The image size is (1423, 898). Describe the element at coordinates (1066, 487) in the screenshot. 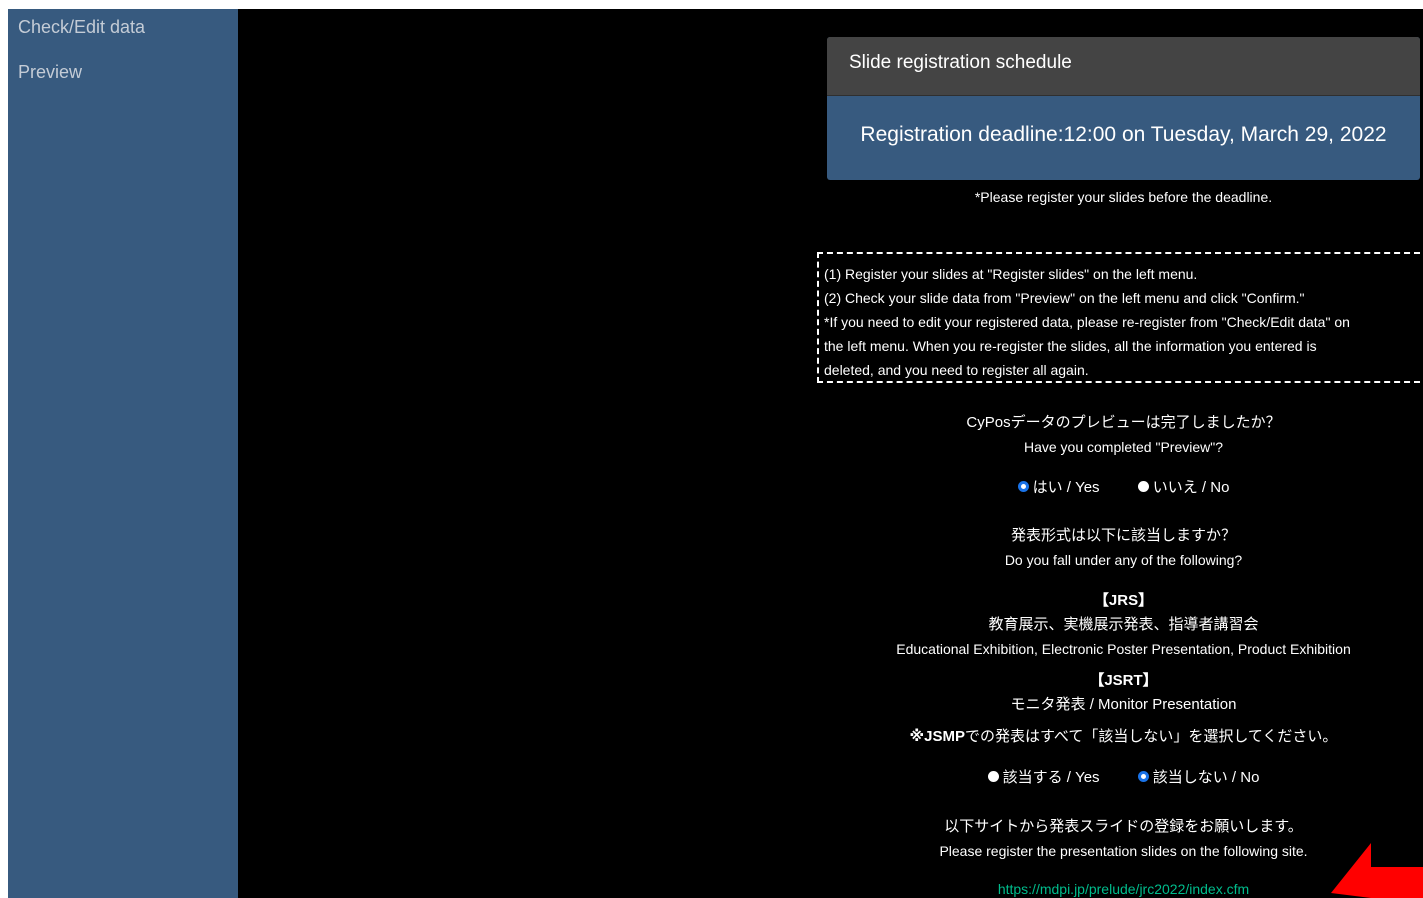

I see `radio-label: はい / Yes` at that location.